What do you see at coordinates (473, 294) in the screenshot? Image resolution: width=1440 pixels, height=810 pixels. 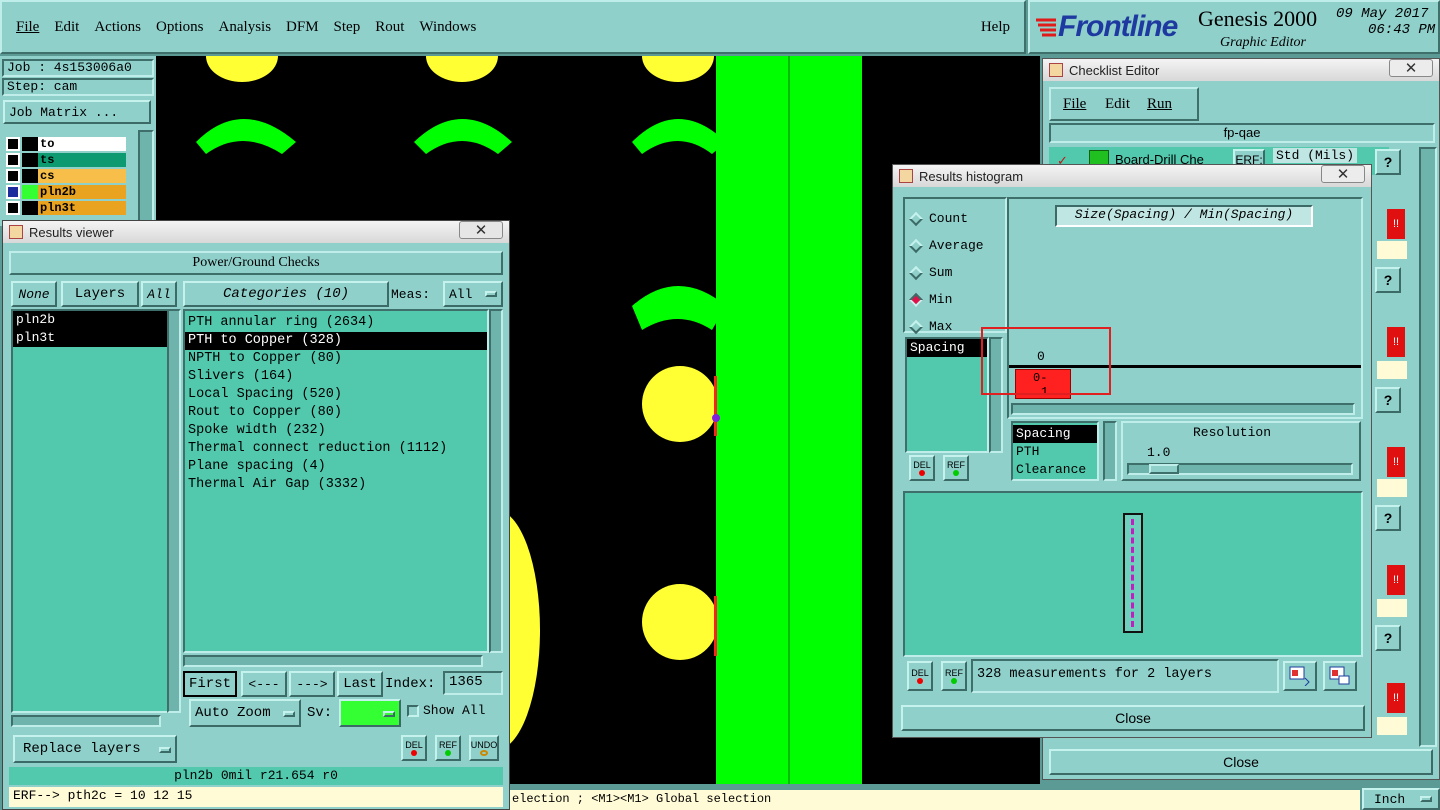 I see `meas-dropdown: All` at bounding box center [473, 294].